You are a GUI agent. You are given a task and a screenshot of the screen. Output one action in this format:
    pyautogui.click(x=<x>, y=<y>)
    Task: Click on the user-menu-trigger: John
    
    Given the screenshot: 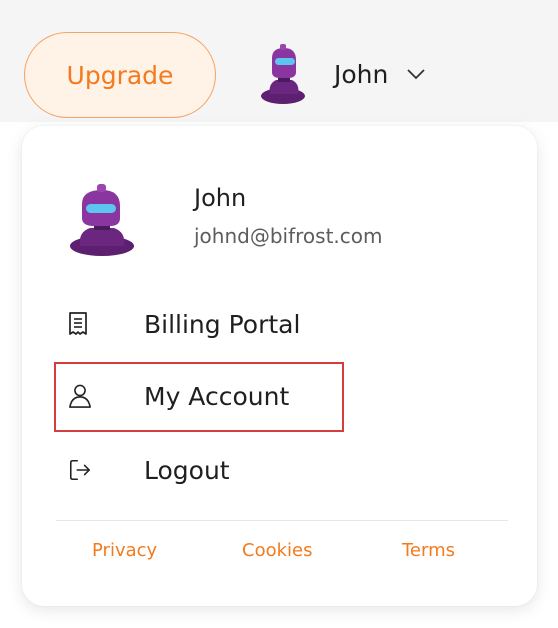 What is the action you would take?
    pyautogui.click(x=342, y=74)
    